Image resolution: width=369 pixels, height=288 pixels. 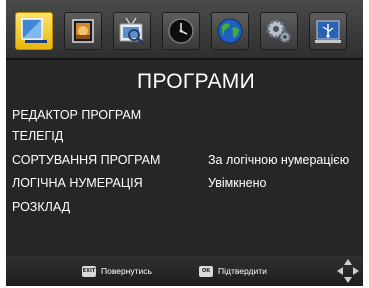 I want to click on menu-item-label: РЕДАКТОР ПРОГРАМ, so click(x=77, y=115).